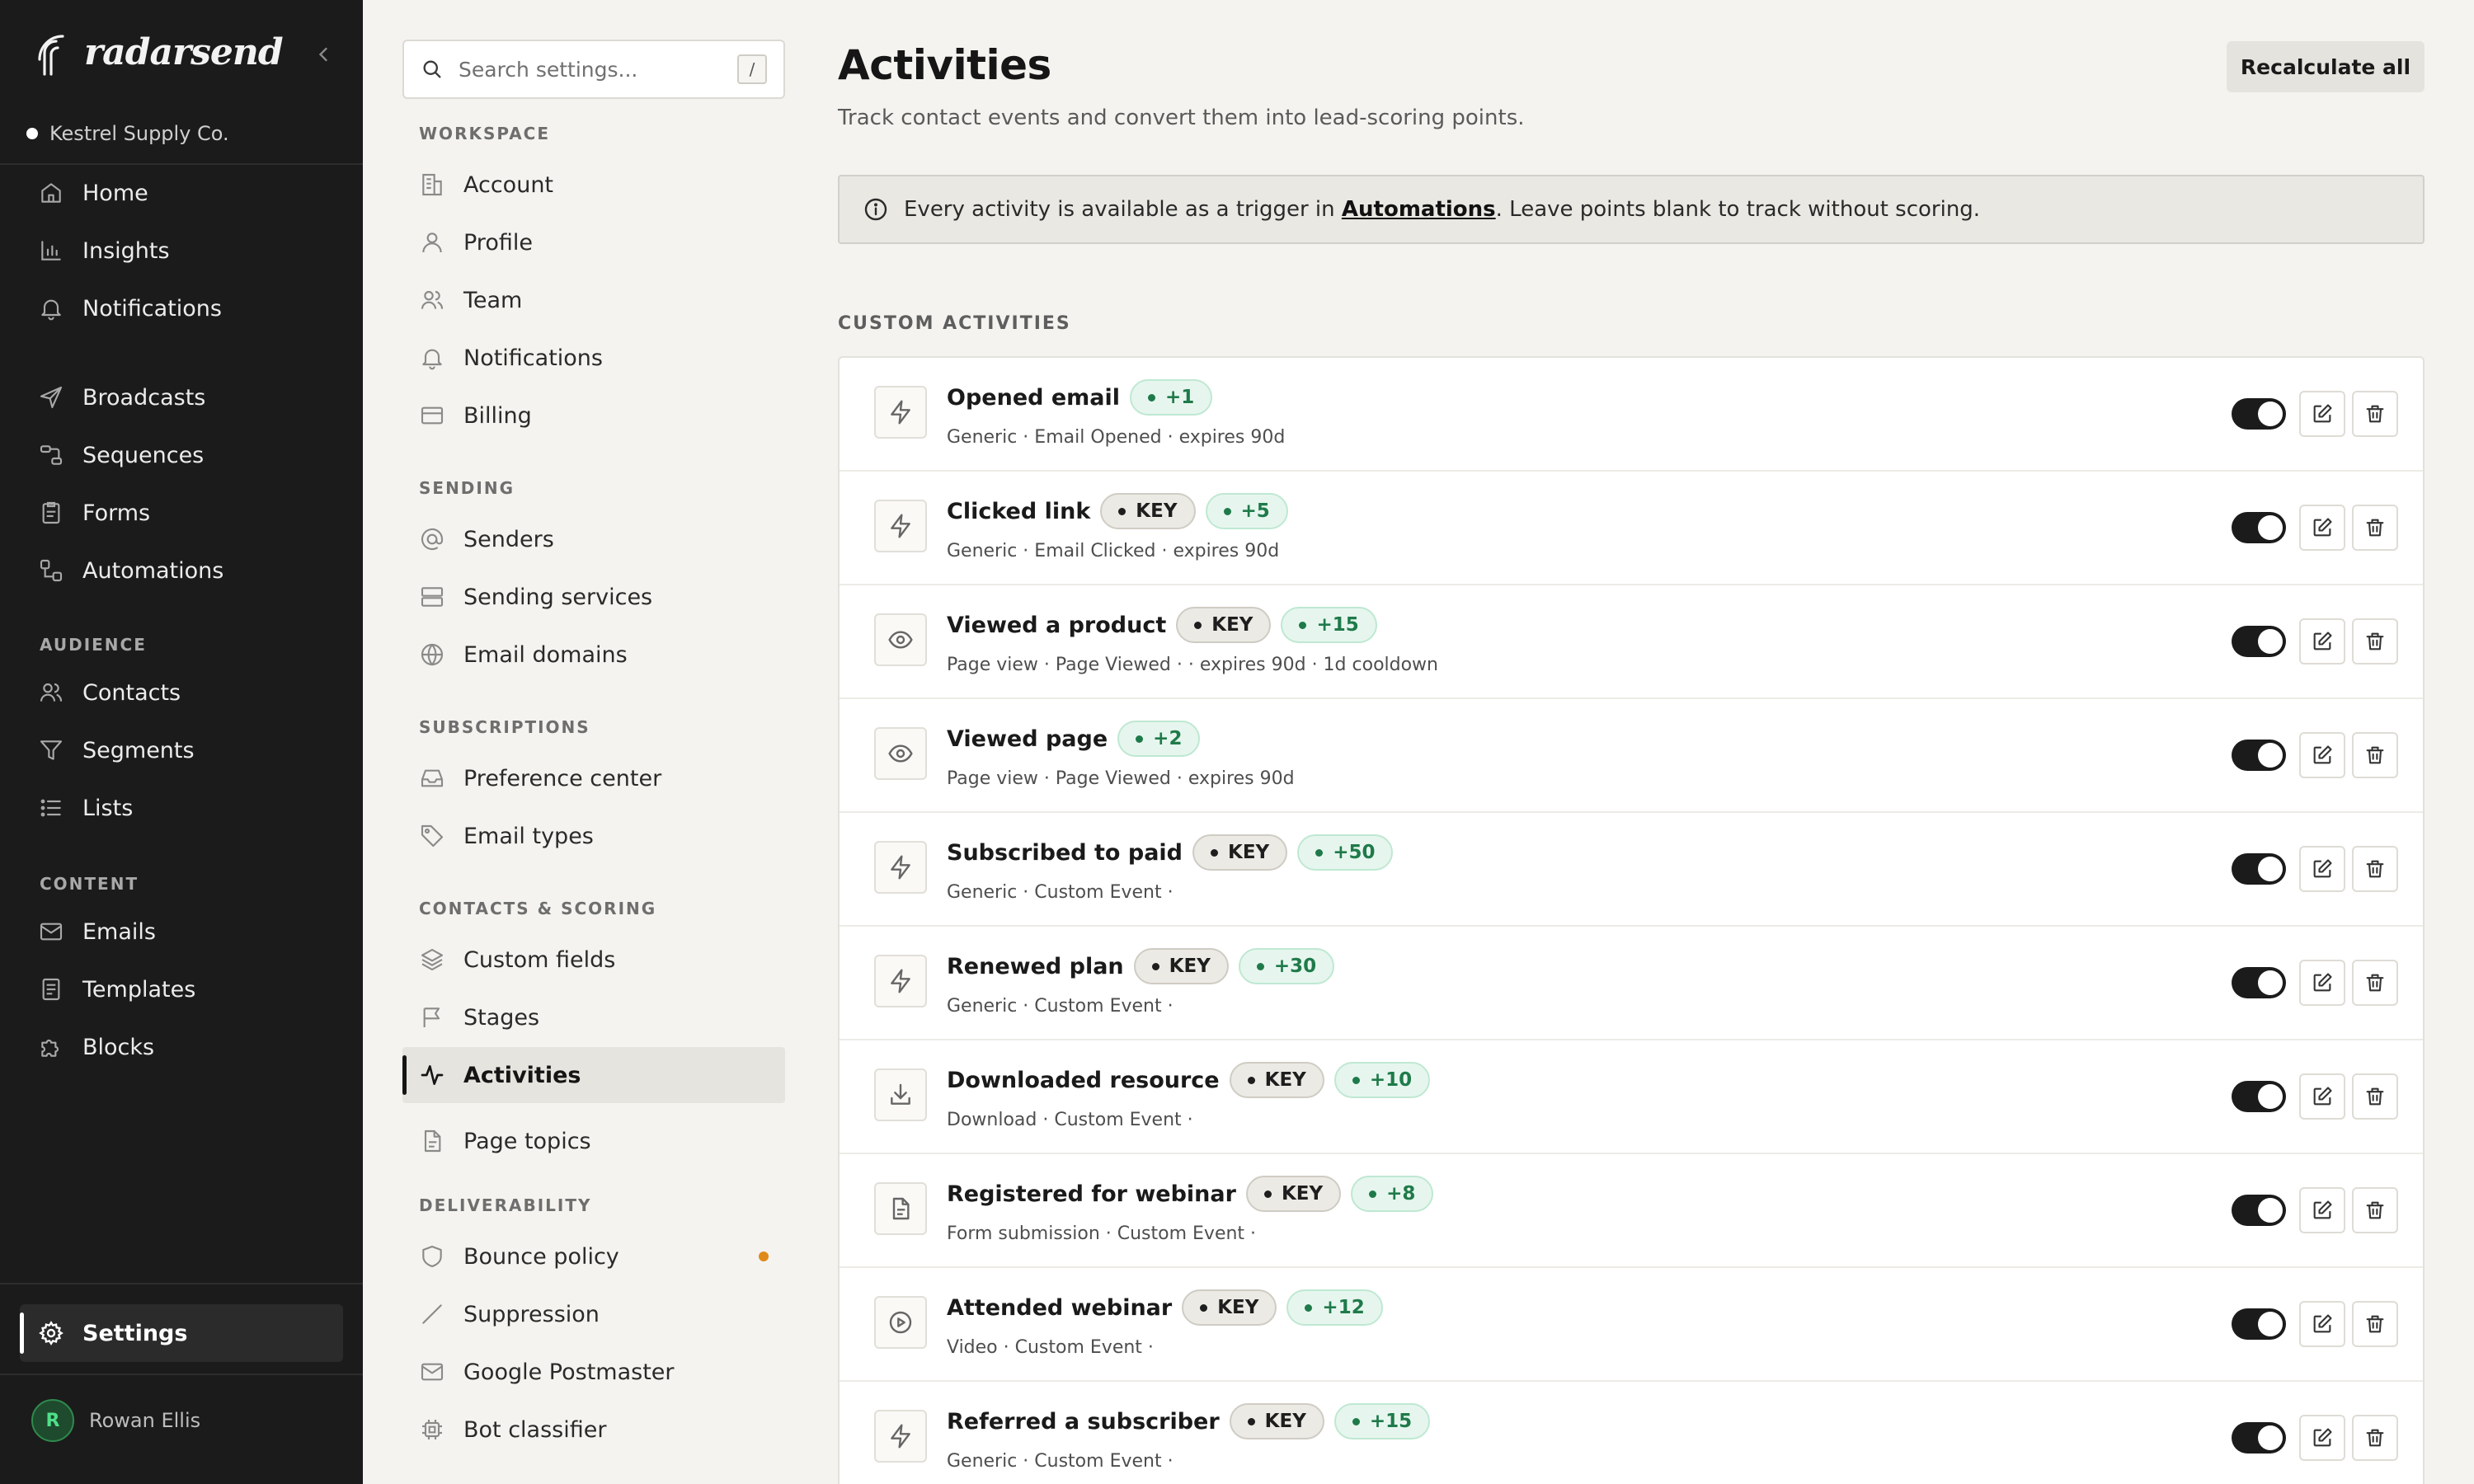  Describe the element at coordinates (1419, 209) in the screenshot. I see `automations-link: Automations` at that location.